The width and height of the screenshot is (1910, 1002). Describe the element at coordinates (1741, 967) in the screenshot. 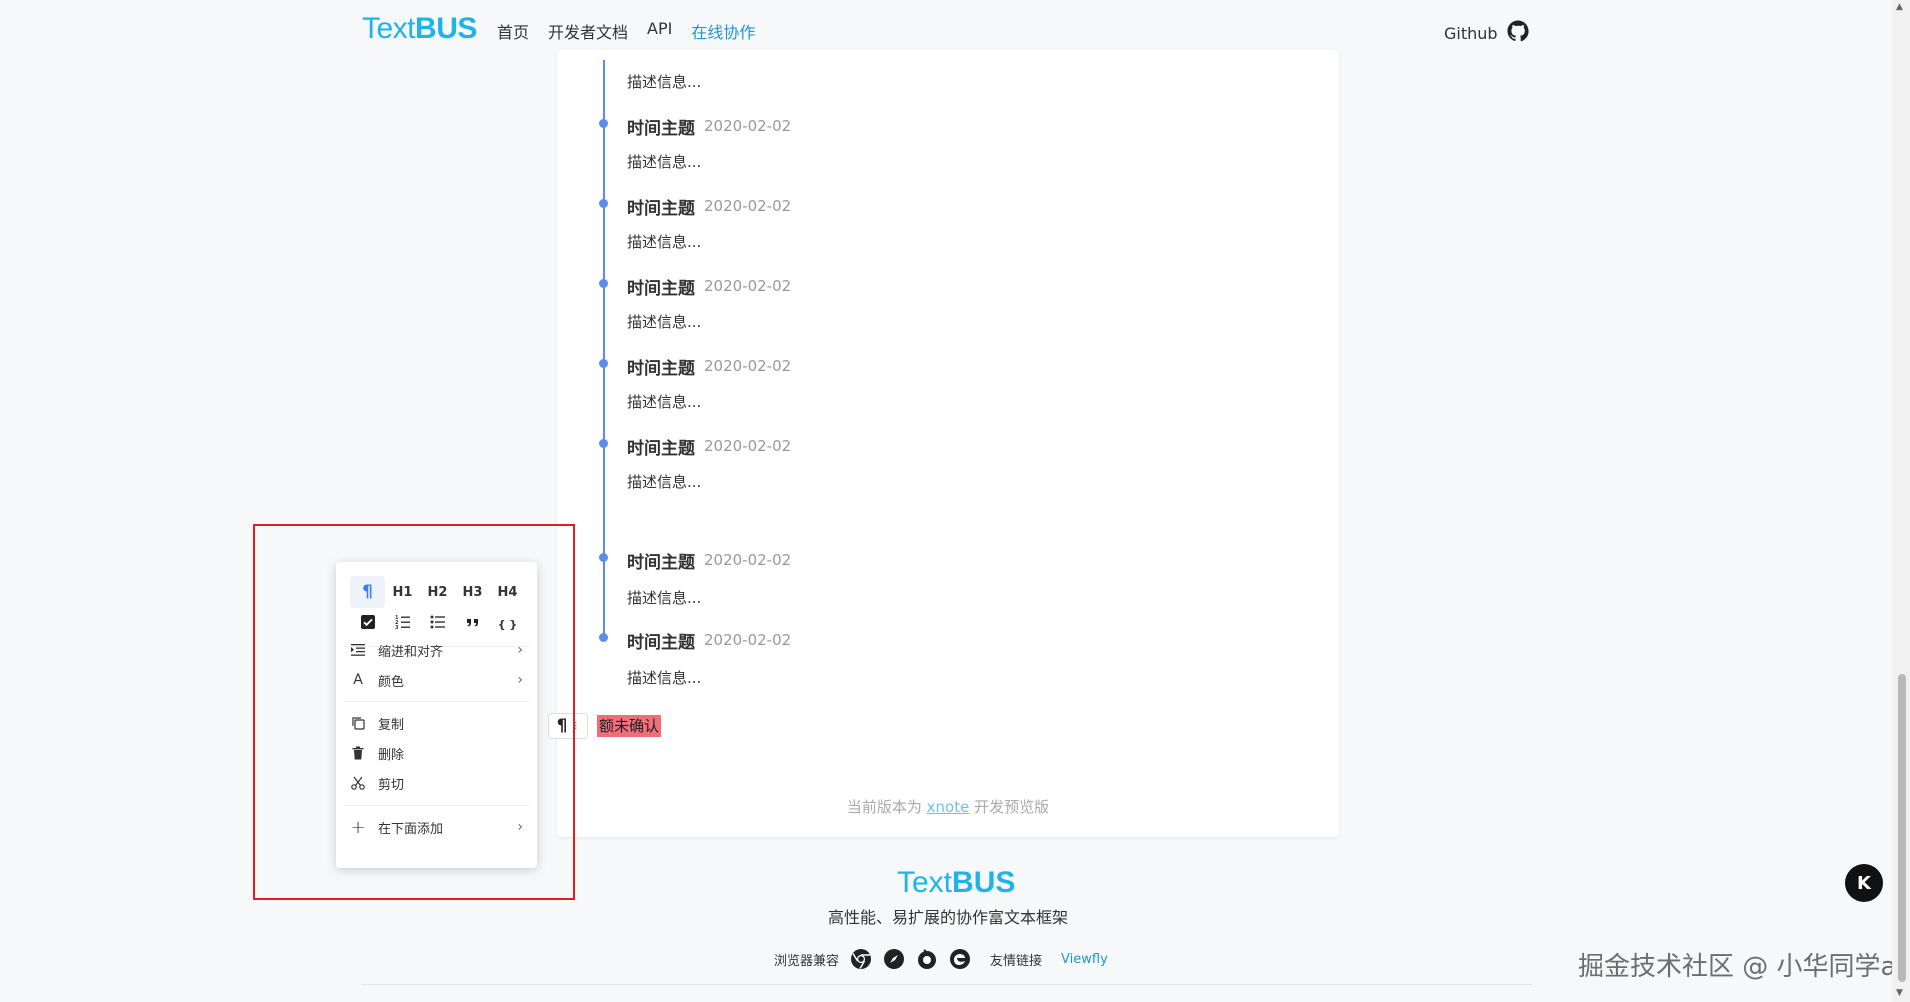

I see `watermark-text: 掘金技术社区 @ 小华同学ai` at that location.